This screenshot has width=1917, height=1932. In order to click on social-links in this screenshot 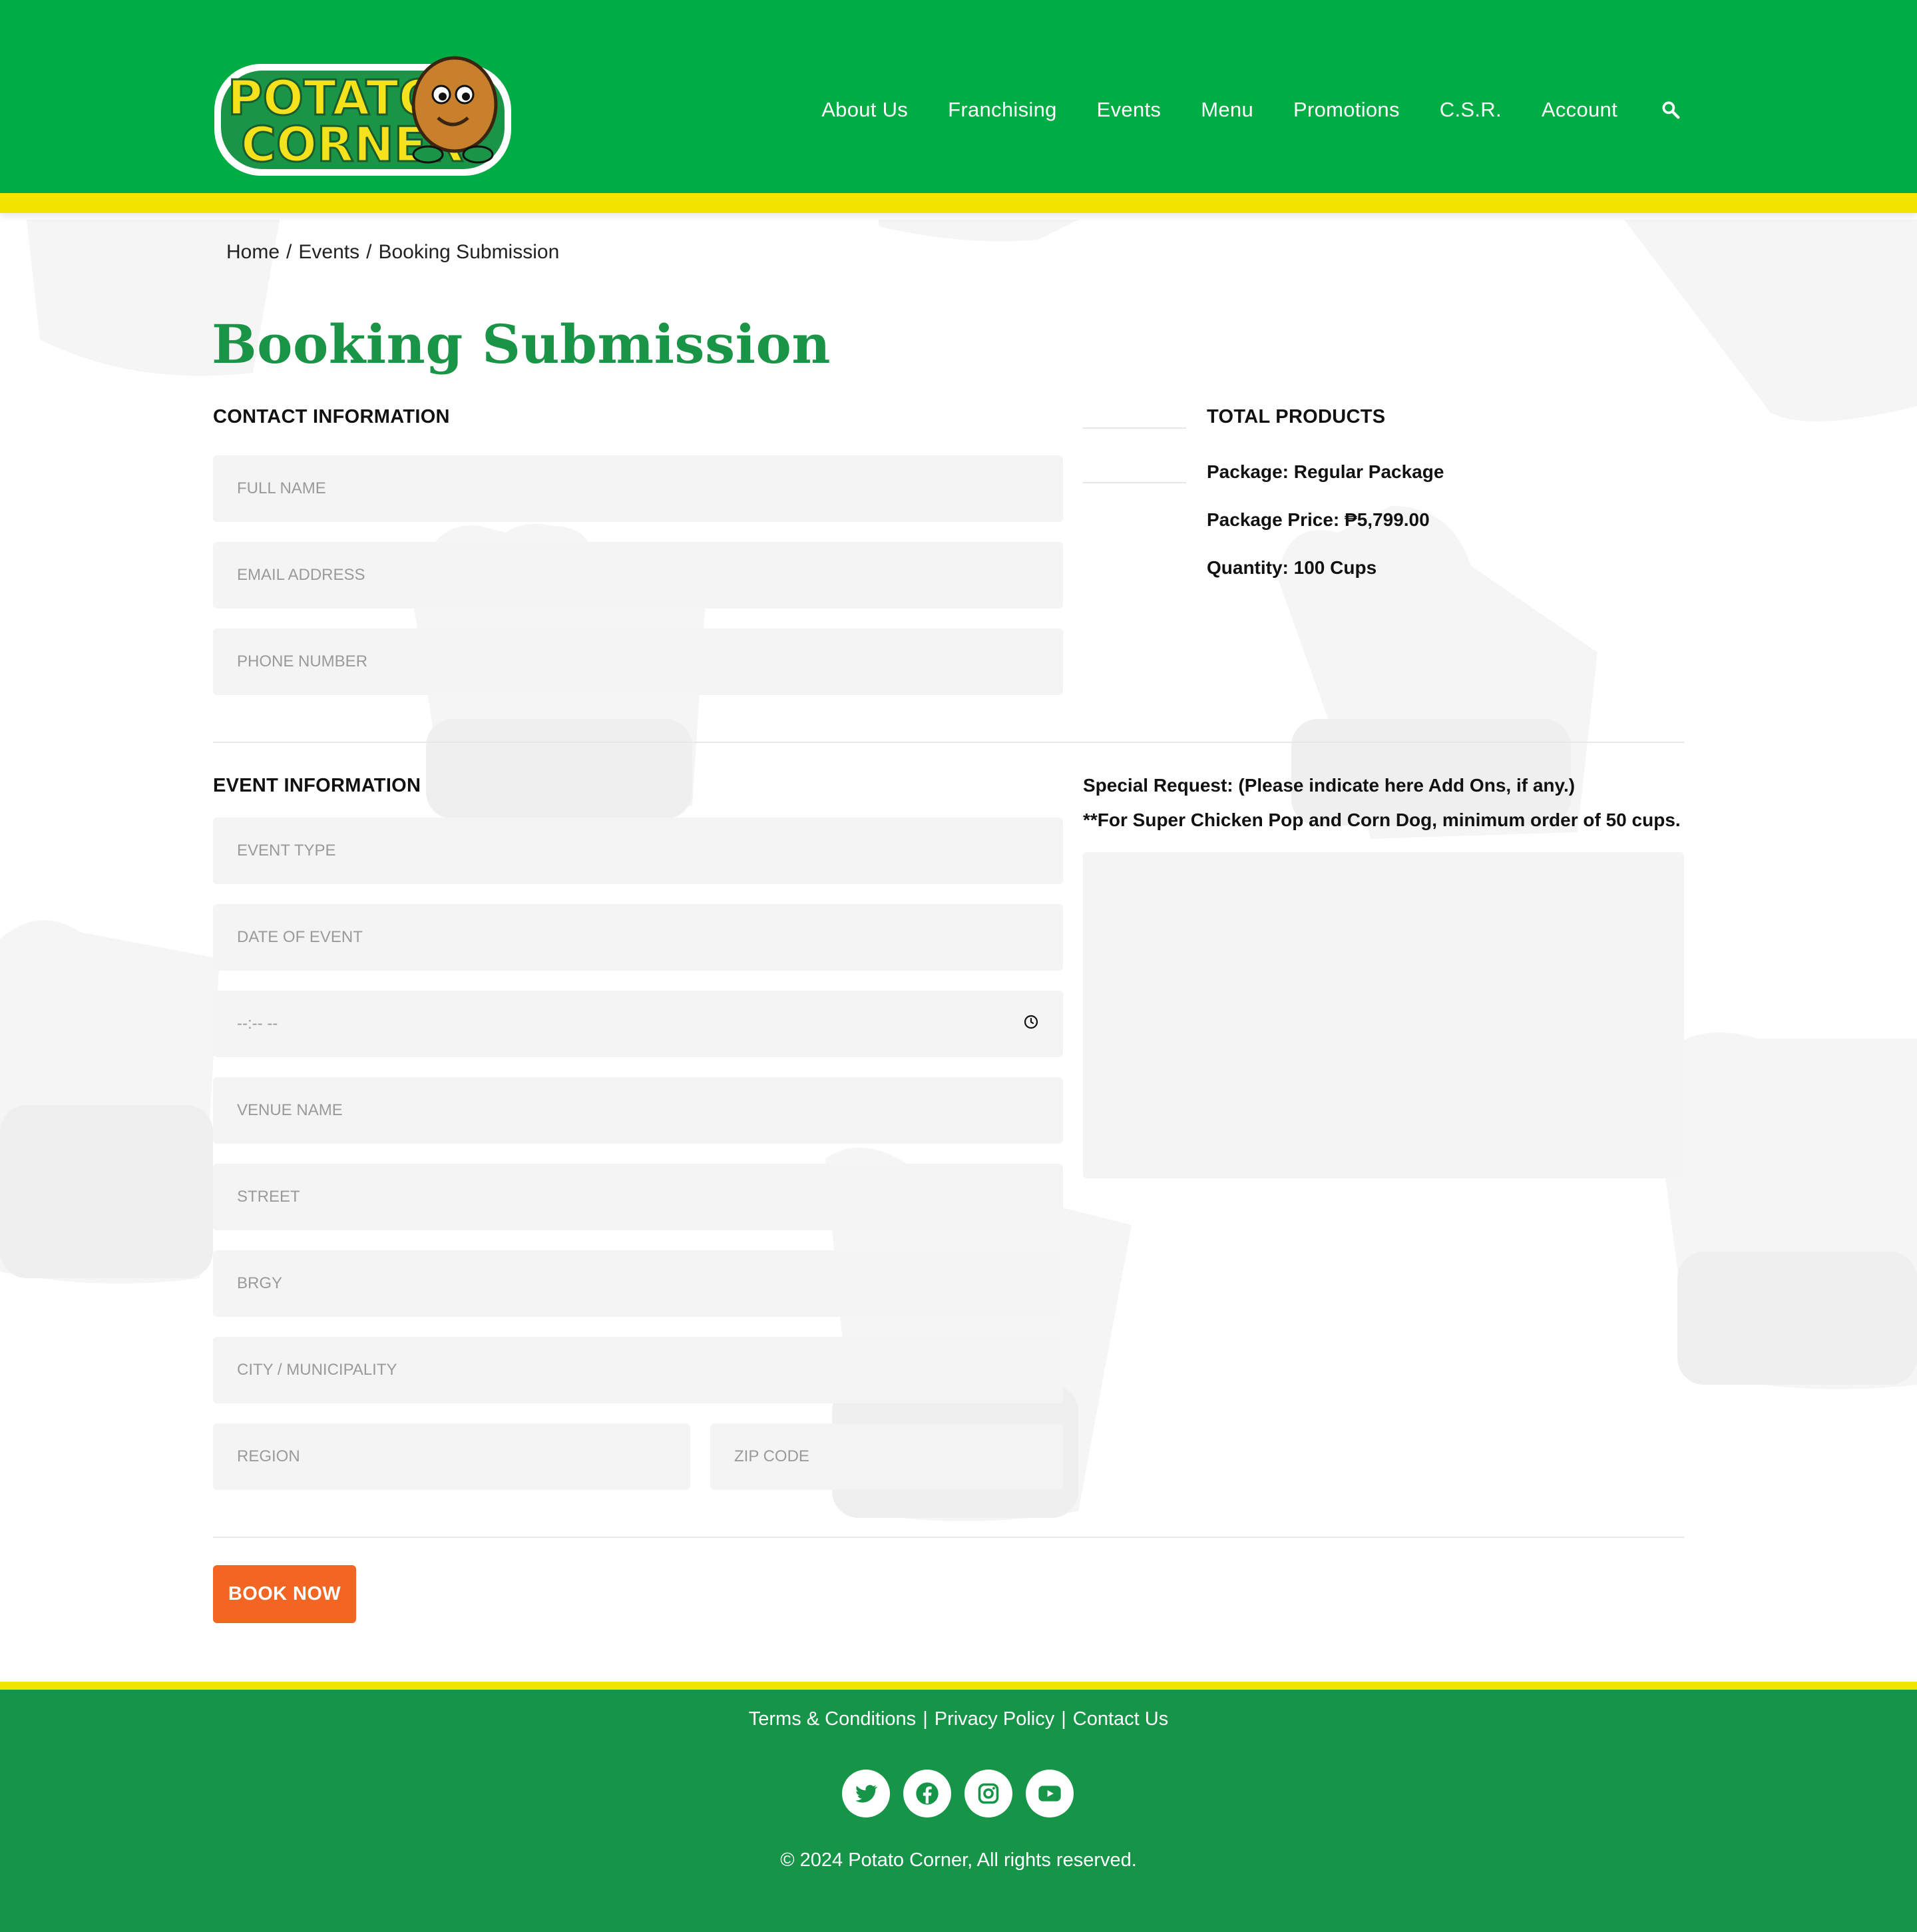, I will do `click(964, 1793)`.